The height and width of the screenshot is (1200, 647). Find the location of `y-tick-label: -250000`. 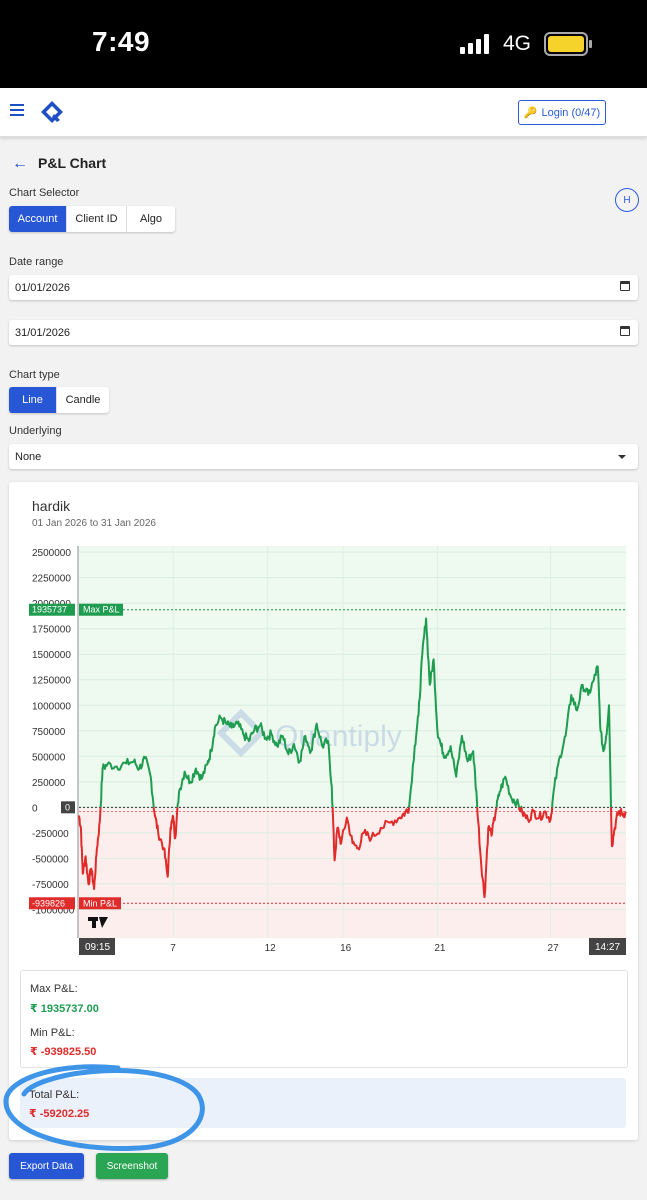

y-tick-label: -250000 is located at coordinates (50, 834).